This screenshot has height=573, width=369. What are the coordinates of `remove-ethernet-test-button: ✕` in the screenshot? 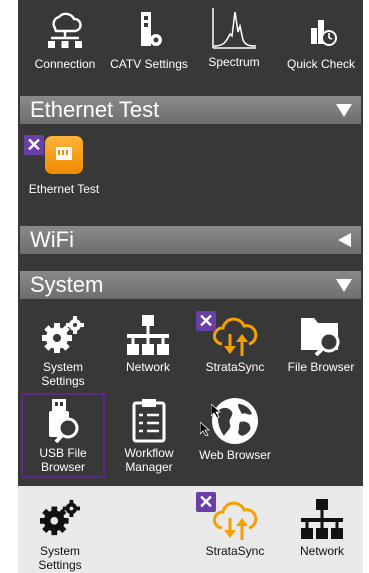 It's located at (34, 145).